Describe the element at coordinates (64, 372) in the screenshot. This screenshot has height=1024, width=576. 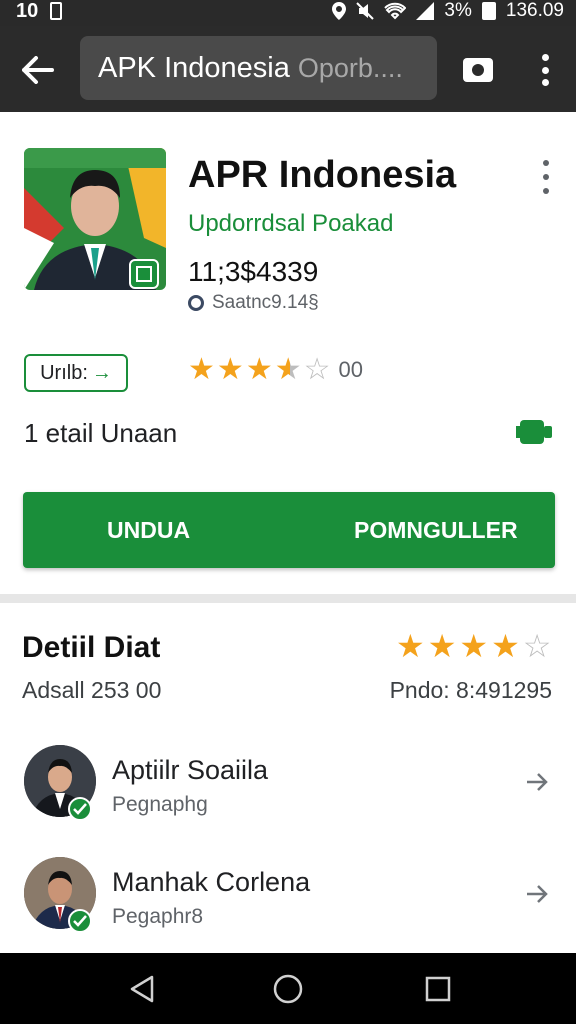
I see `update-label: Urılb:` at that location.